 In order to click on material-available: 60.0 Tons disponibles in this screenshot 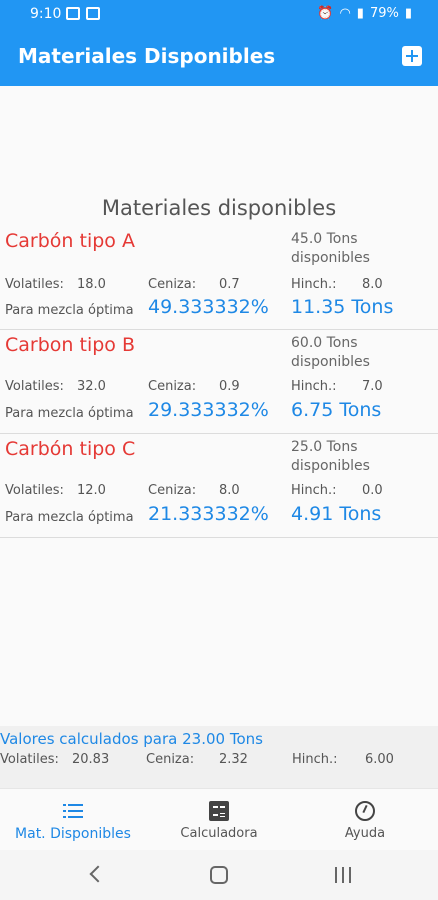, I will do `click(361, 353)`.